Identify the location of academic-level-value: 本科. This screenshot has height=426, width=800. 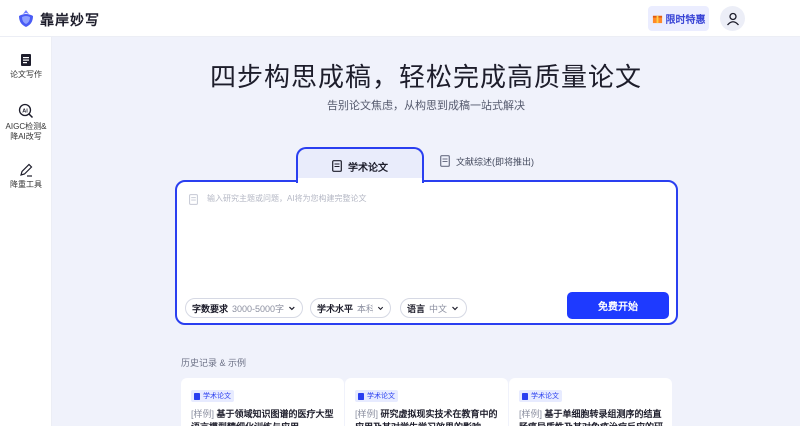
(365, 308).